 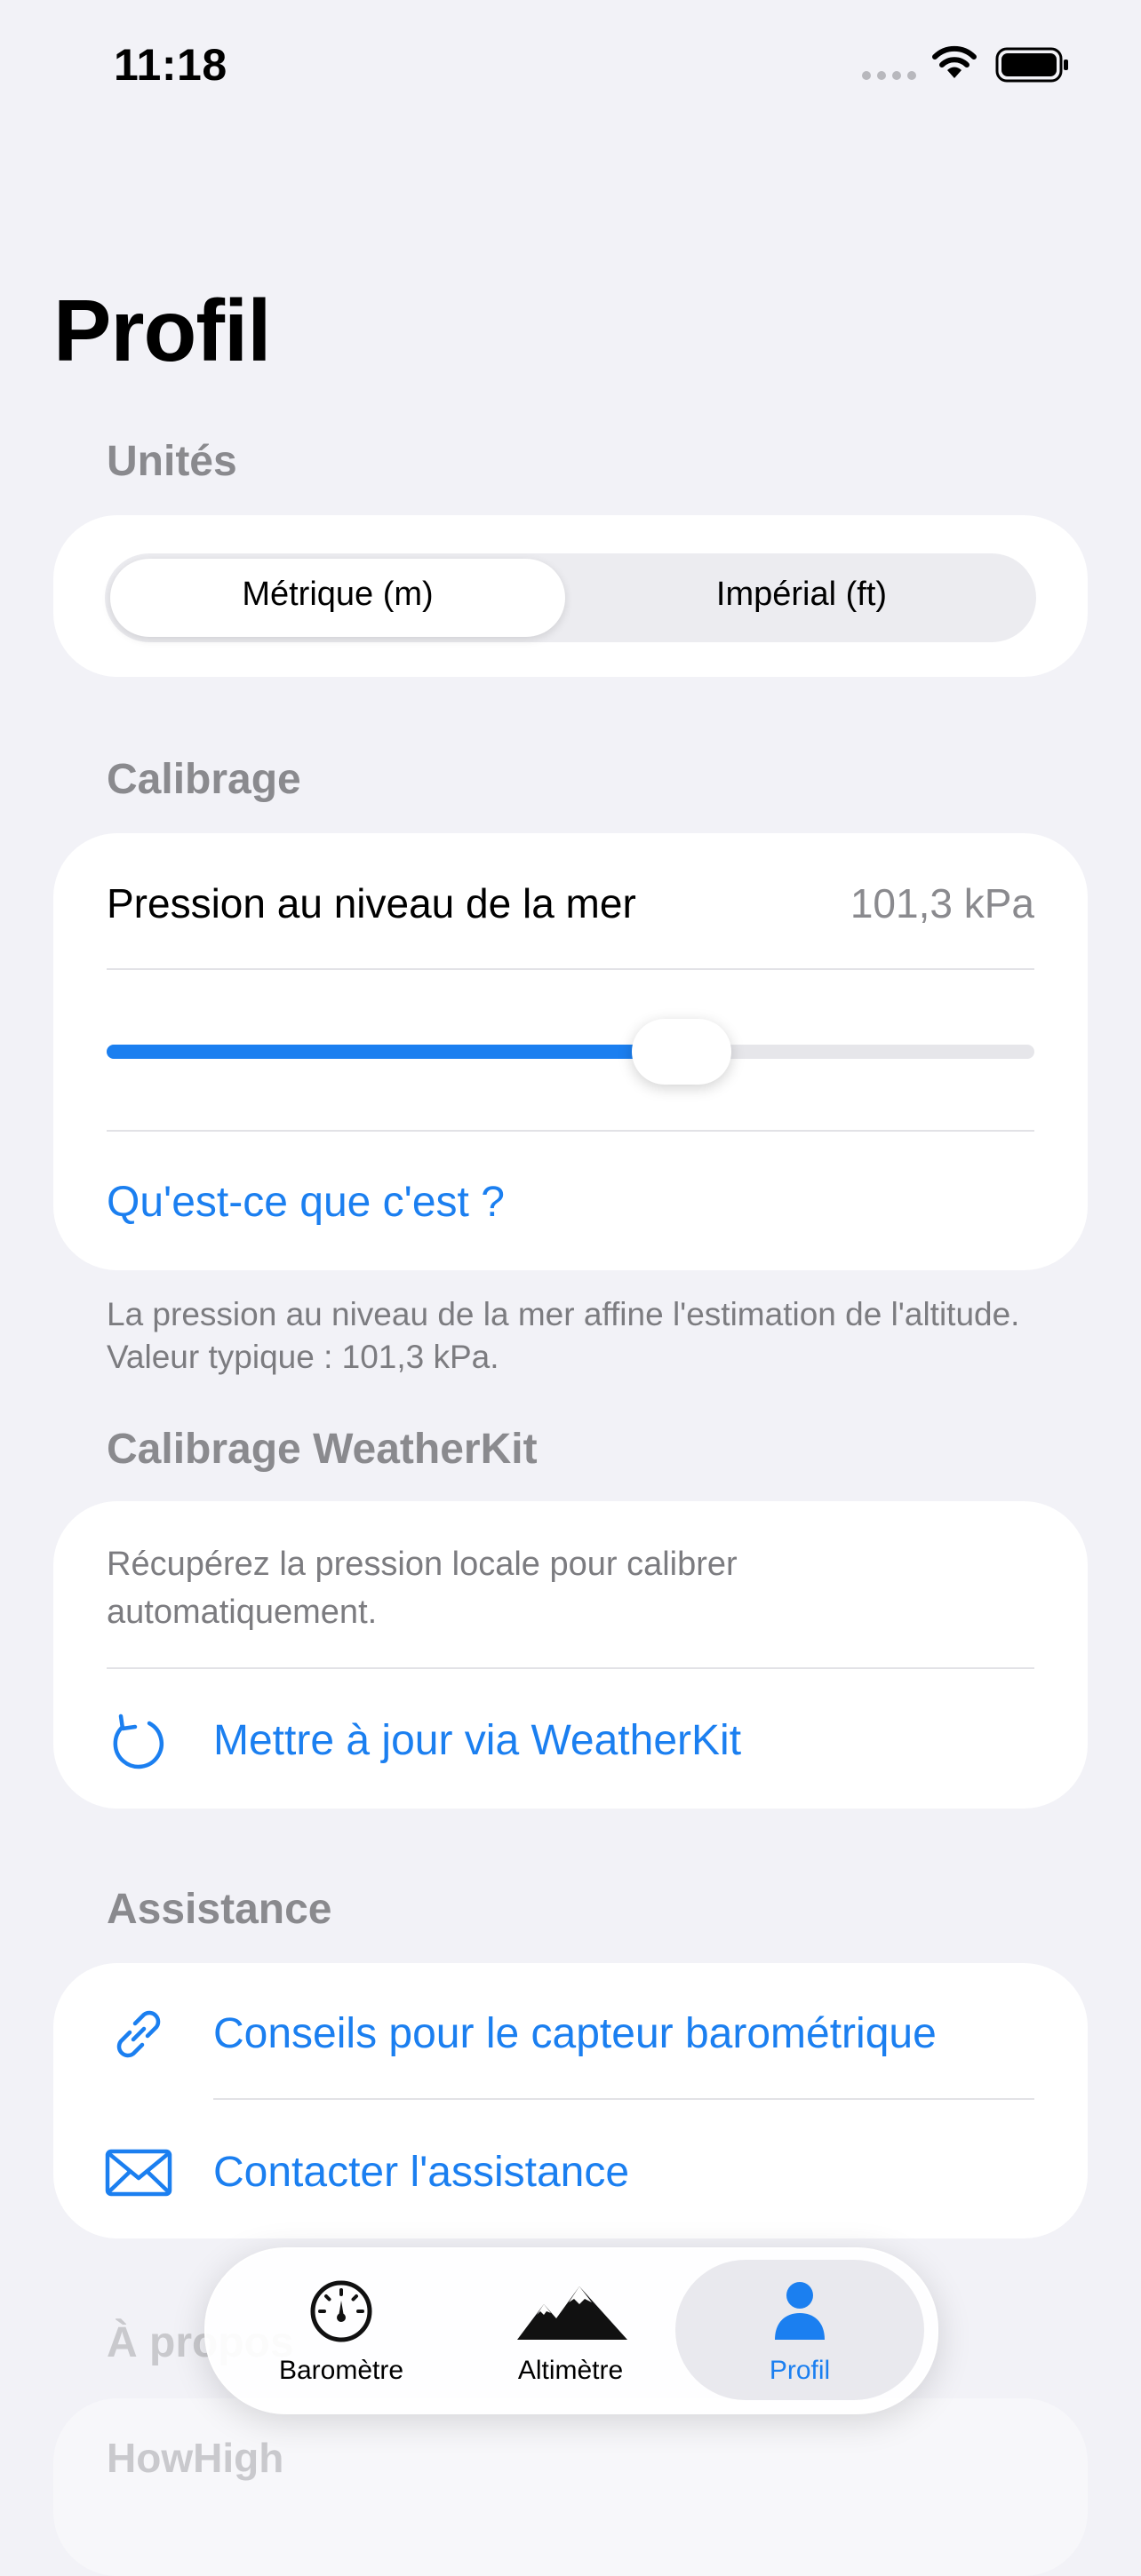 I want to click on what-is-this-link: Qu'est-ce que c'est ?, so click(x=306, y=1202).